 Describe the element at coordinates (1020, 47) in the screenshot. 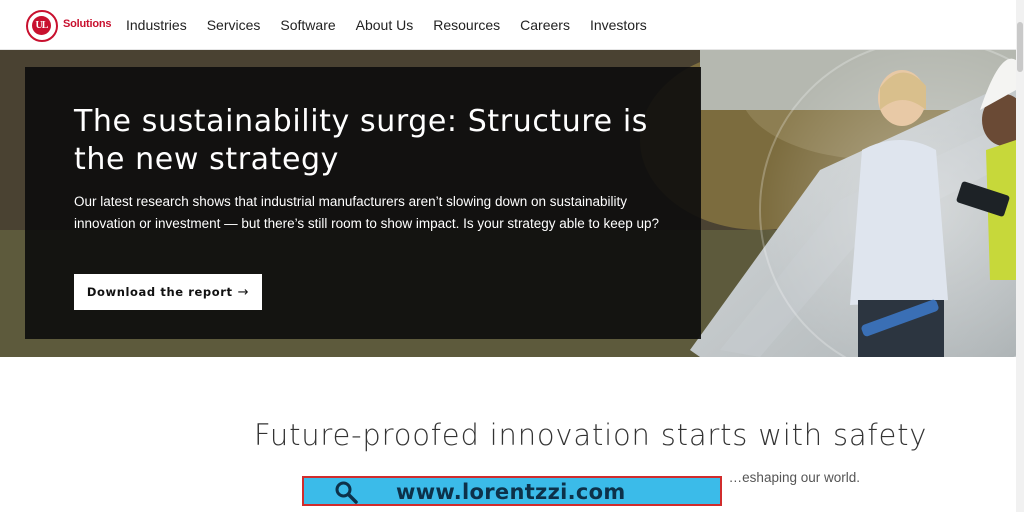

I see `scrollbar-thumb` at that location.